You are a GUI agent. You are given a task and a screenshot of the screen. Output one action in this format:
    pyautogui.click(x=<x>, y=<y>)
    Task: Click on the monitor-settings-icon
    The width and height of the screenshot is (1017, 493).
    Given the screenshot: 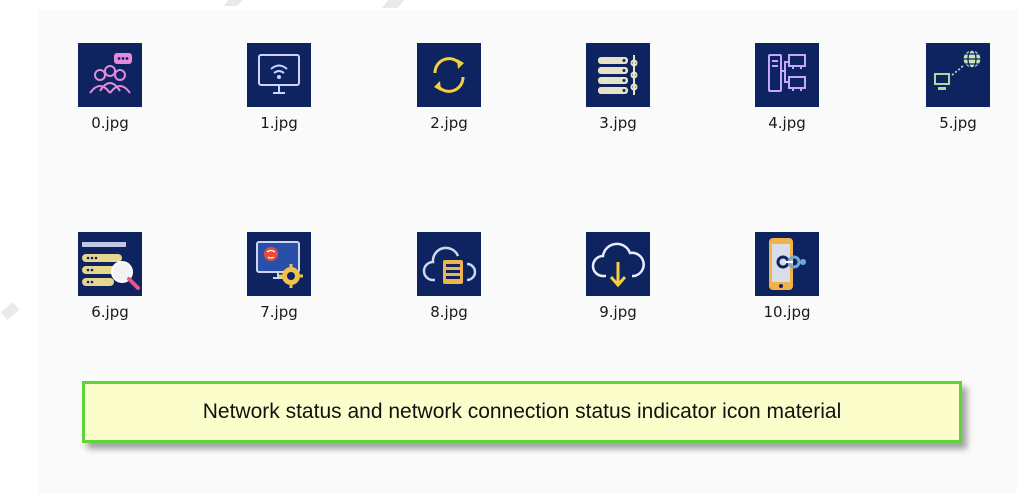 What is the action you would take?
    pyautogui.click(x=279, y=264)
    